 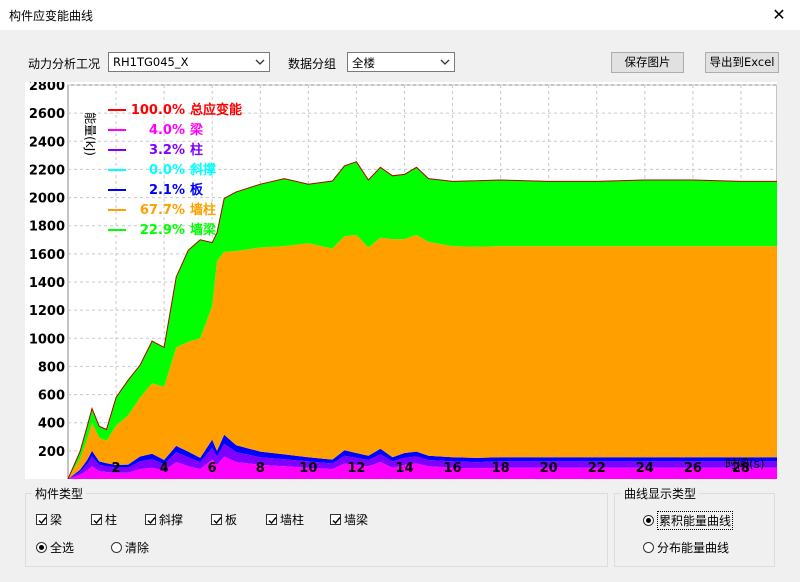 I want to click on curve-display-title: 曲线显示类型, so click(x=660, y=493).